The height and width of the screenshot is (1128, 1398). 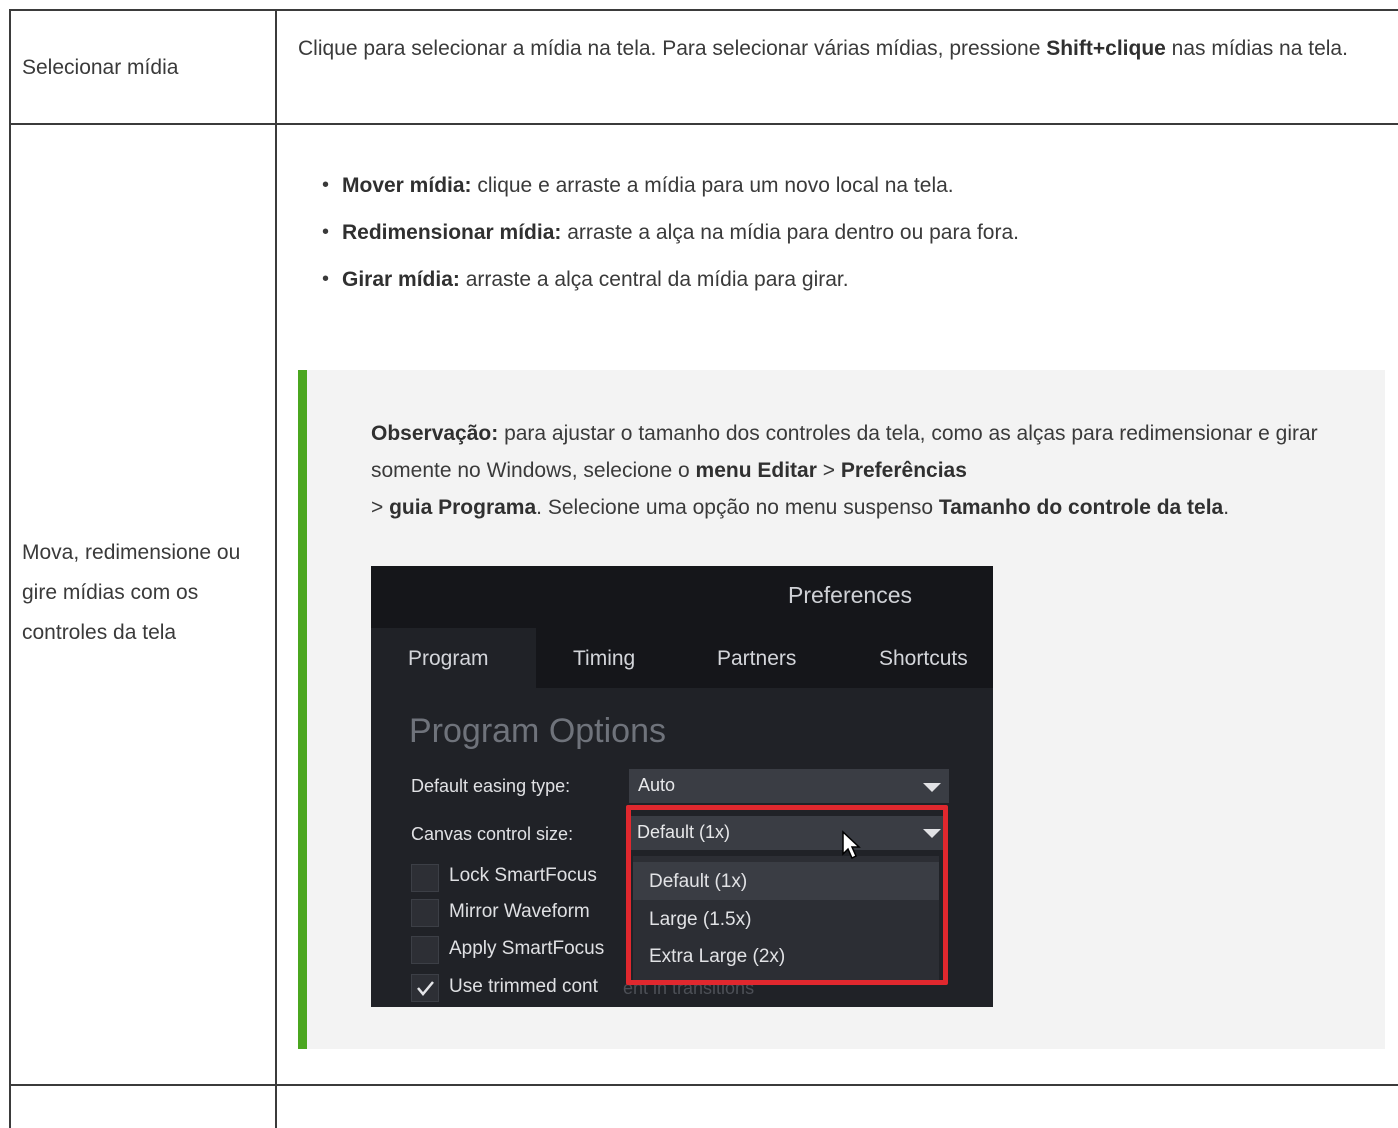 I want to click on checkbox-label: Use trimmed cont, so click(x=523, y=986).